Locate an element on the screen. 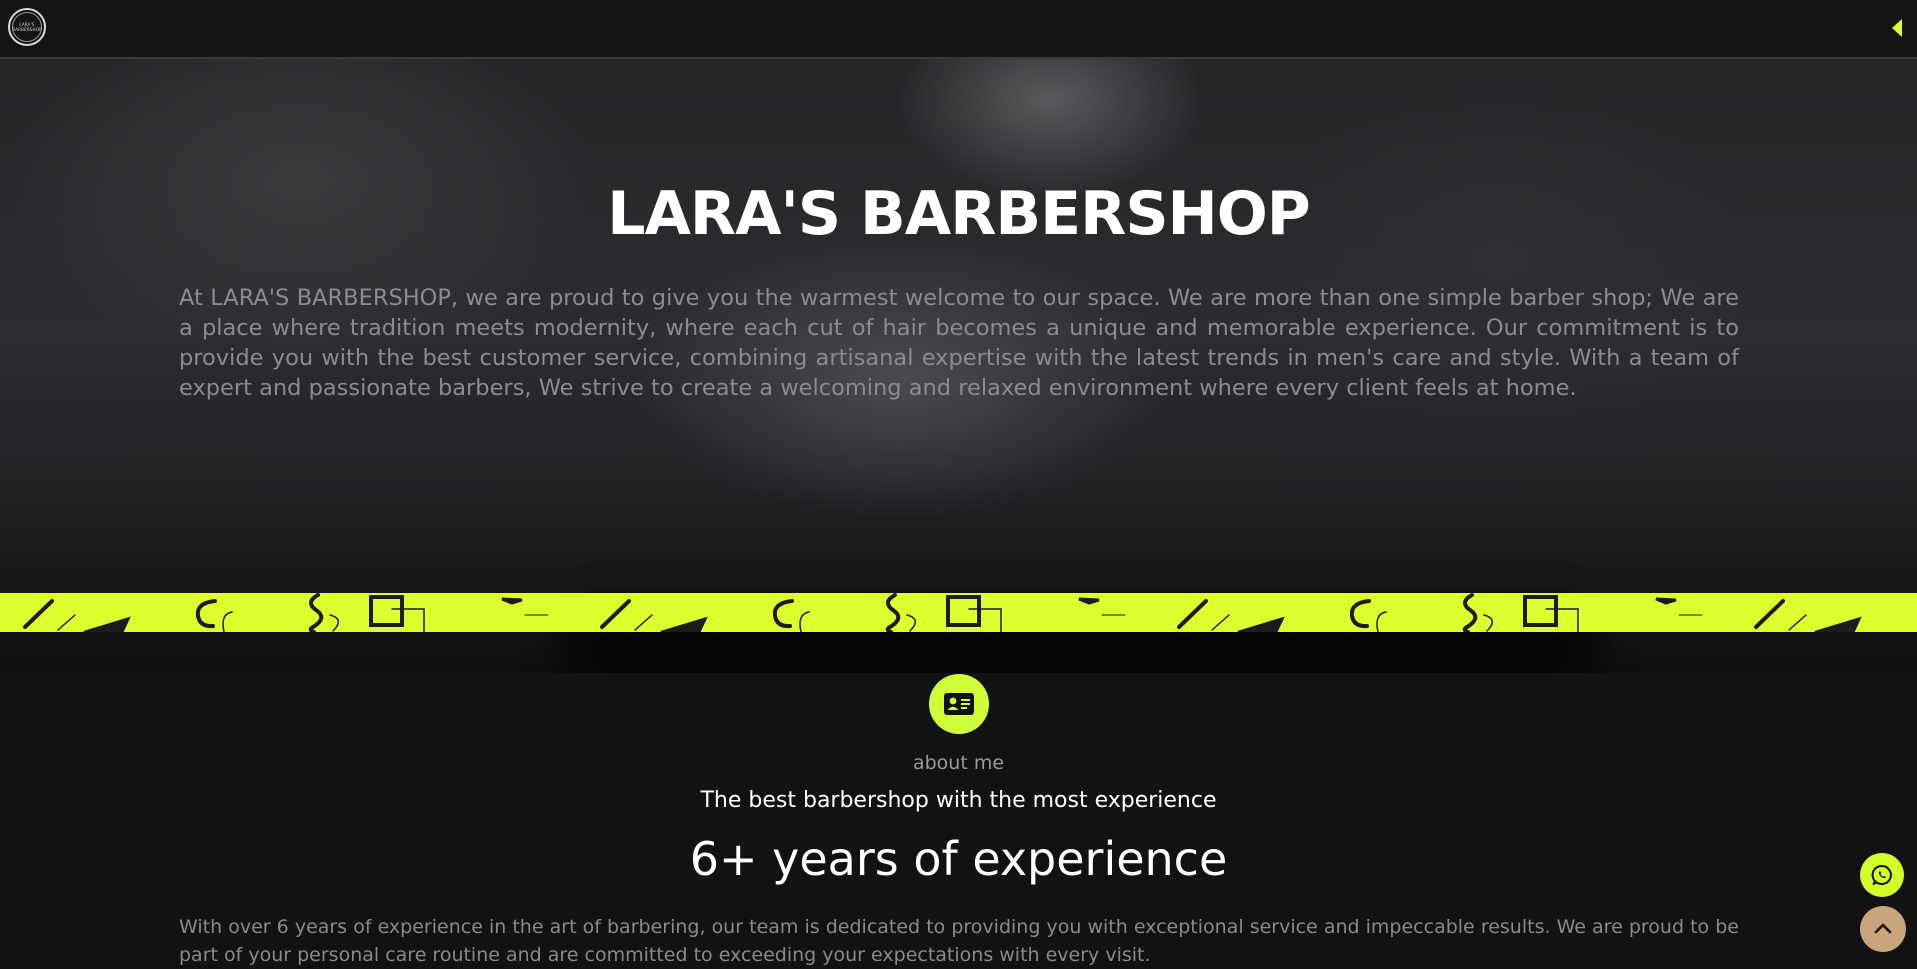  top-navbar: LARA'S BARBERSHOP is located at coordinates (958, 29).